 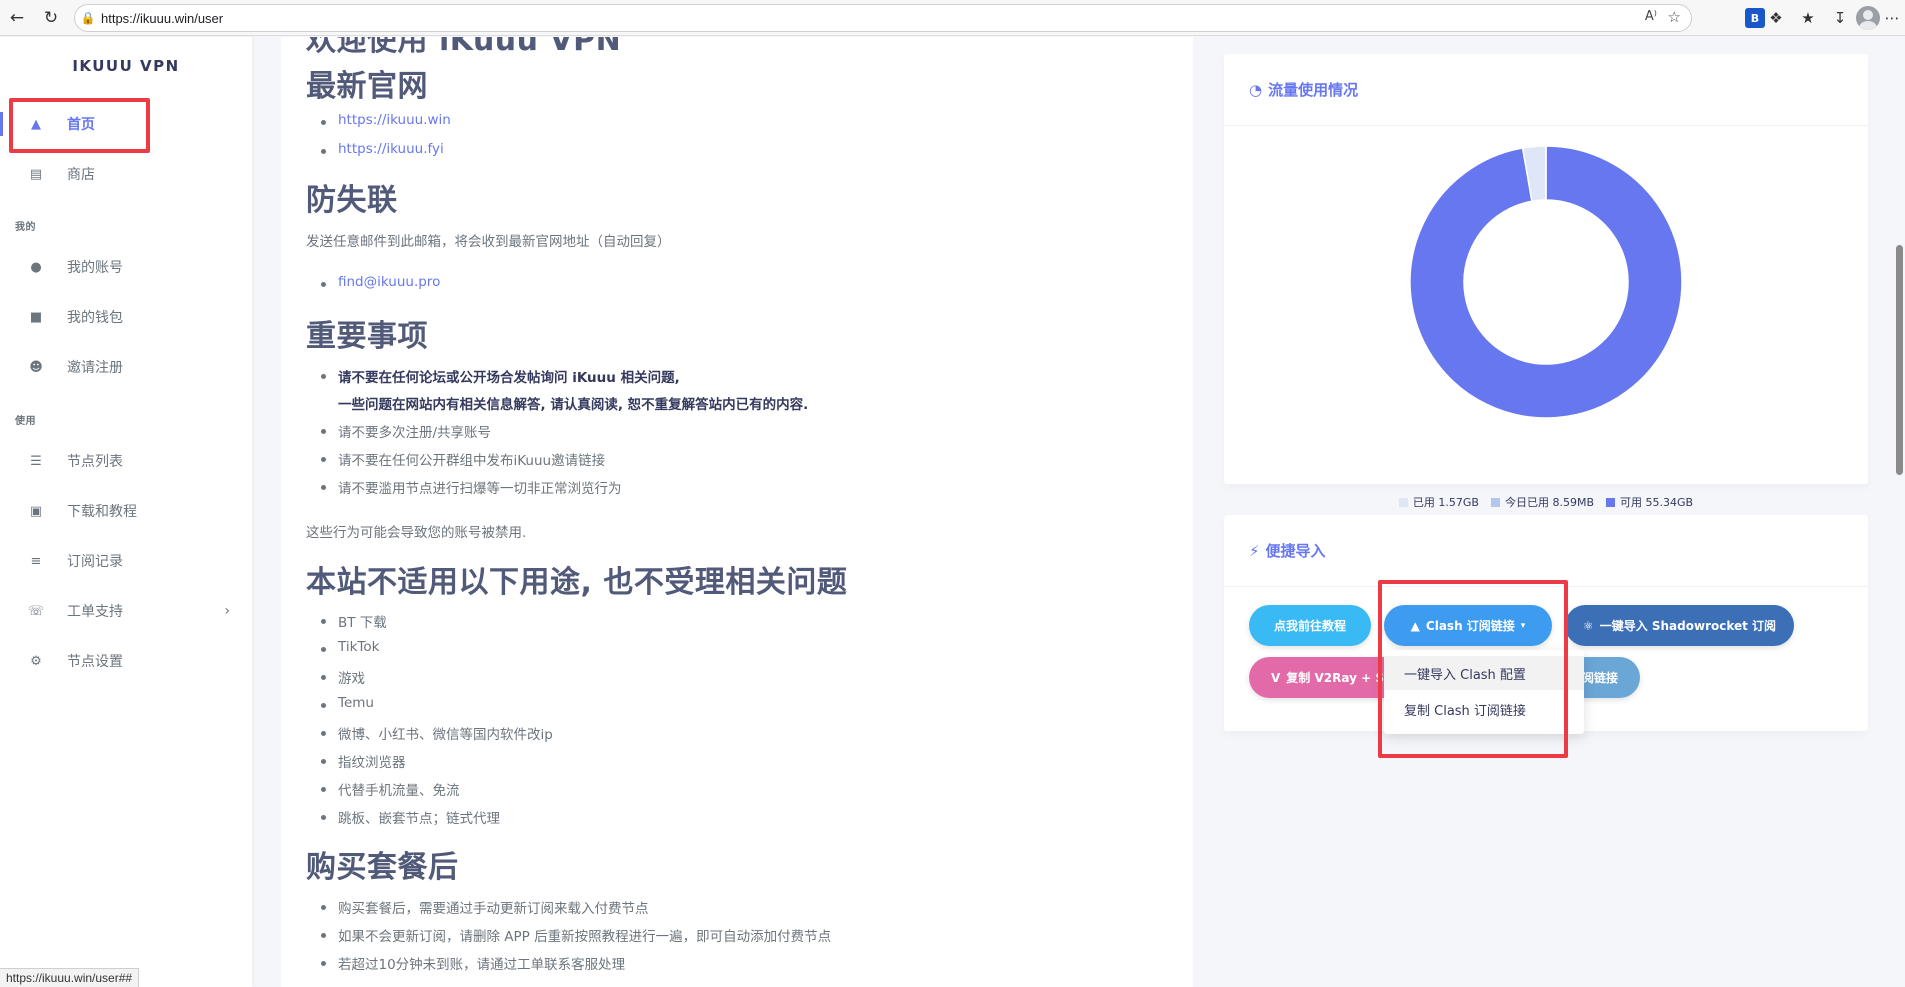 What do you see at coordinates (36, 611) in the screenshot?
I see `headset-icon: ☏` at bounding box center [36, 611].